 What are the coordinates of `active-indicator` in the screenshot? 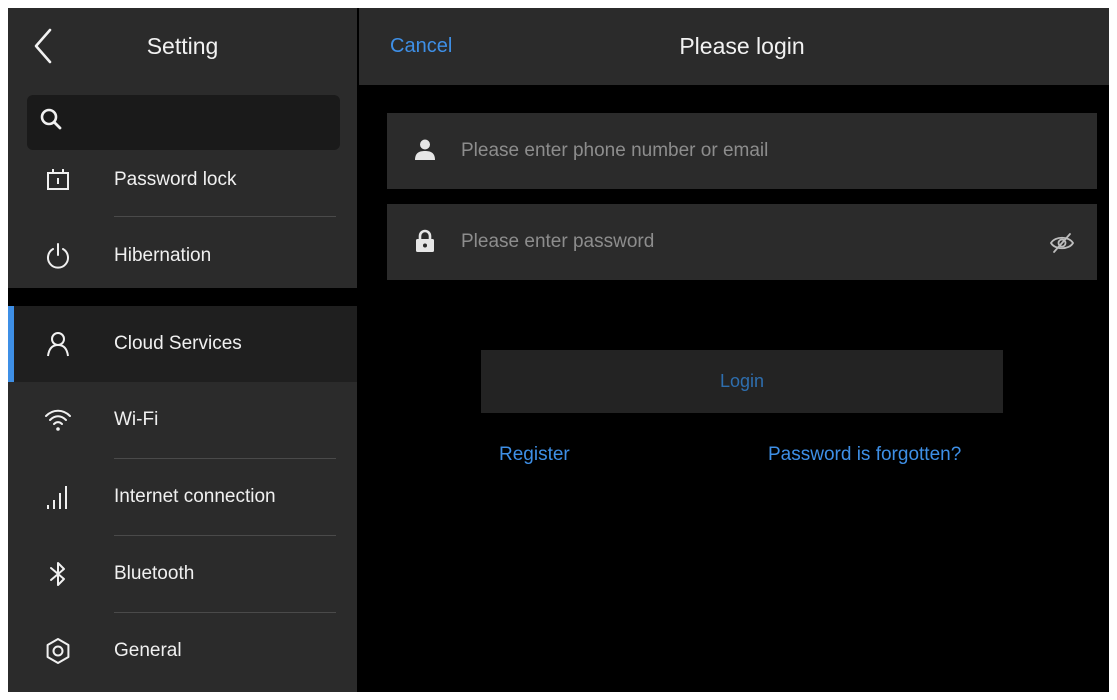 It's located at (11, 344).